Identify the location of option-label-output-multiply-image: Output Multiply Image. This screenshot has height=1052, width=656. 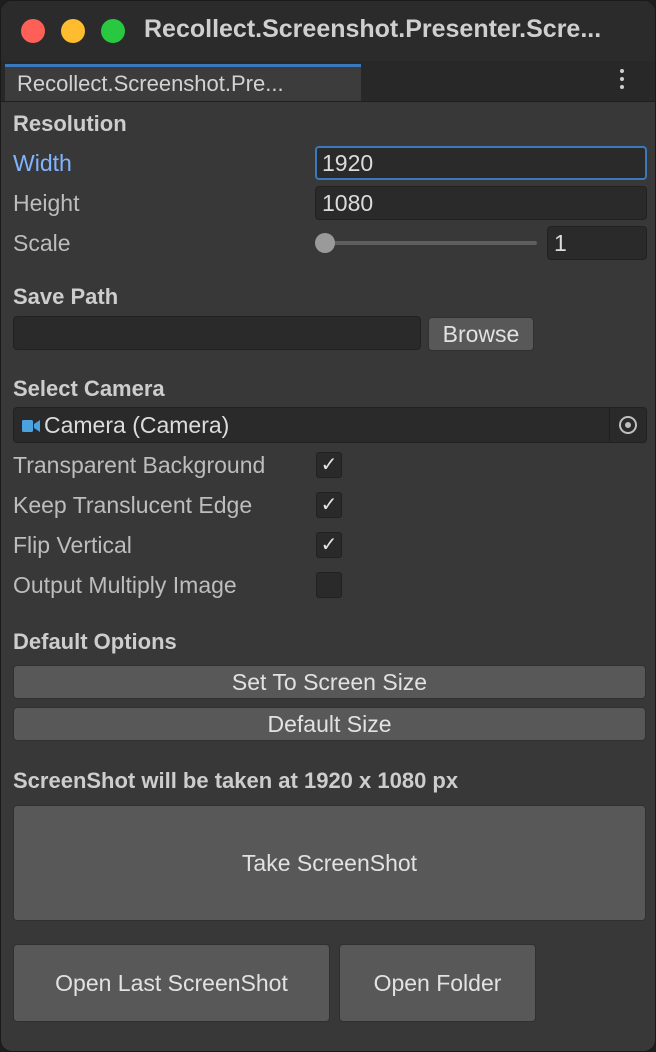
(125, 585).